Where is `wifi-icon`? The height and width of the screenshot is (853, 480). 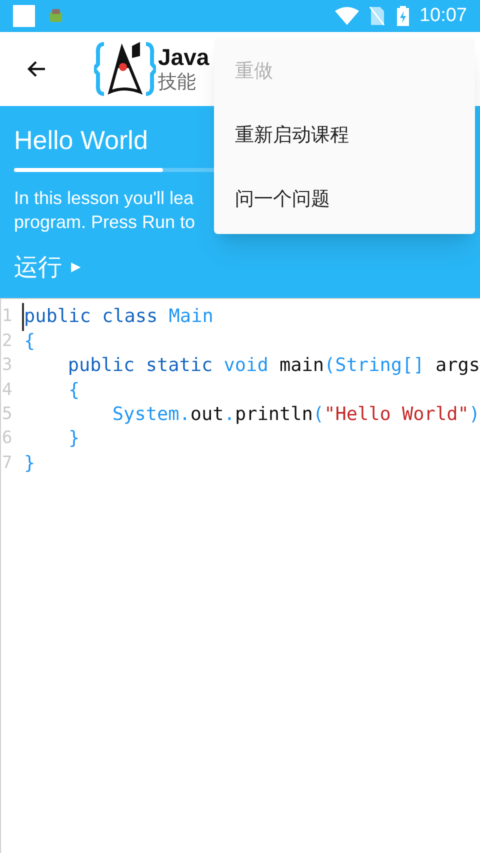 wifi-icon is located at coordinates (347, 16).